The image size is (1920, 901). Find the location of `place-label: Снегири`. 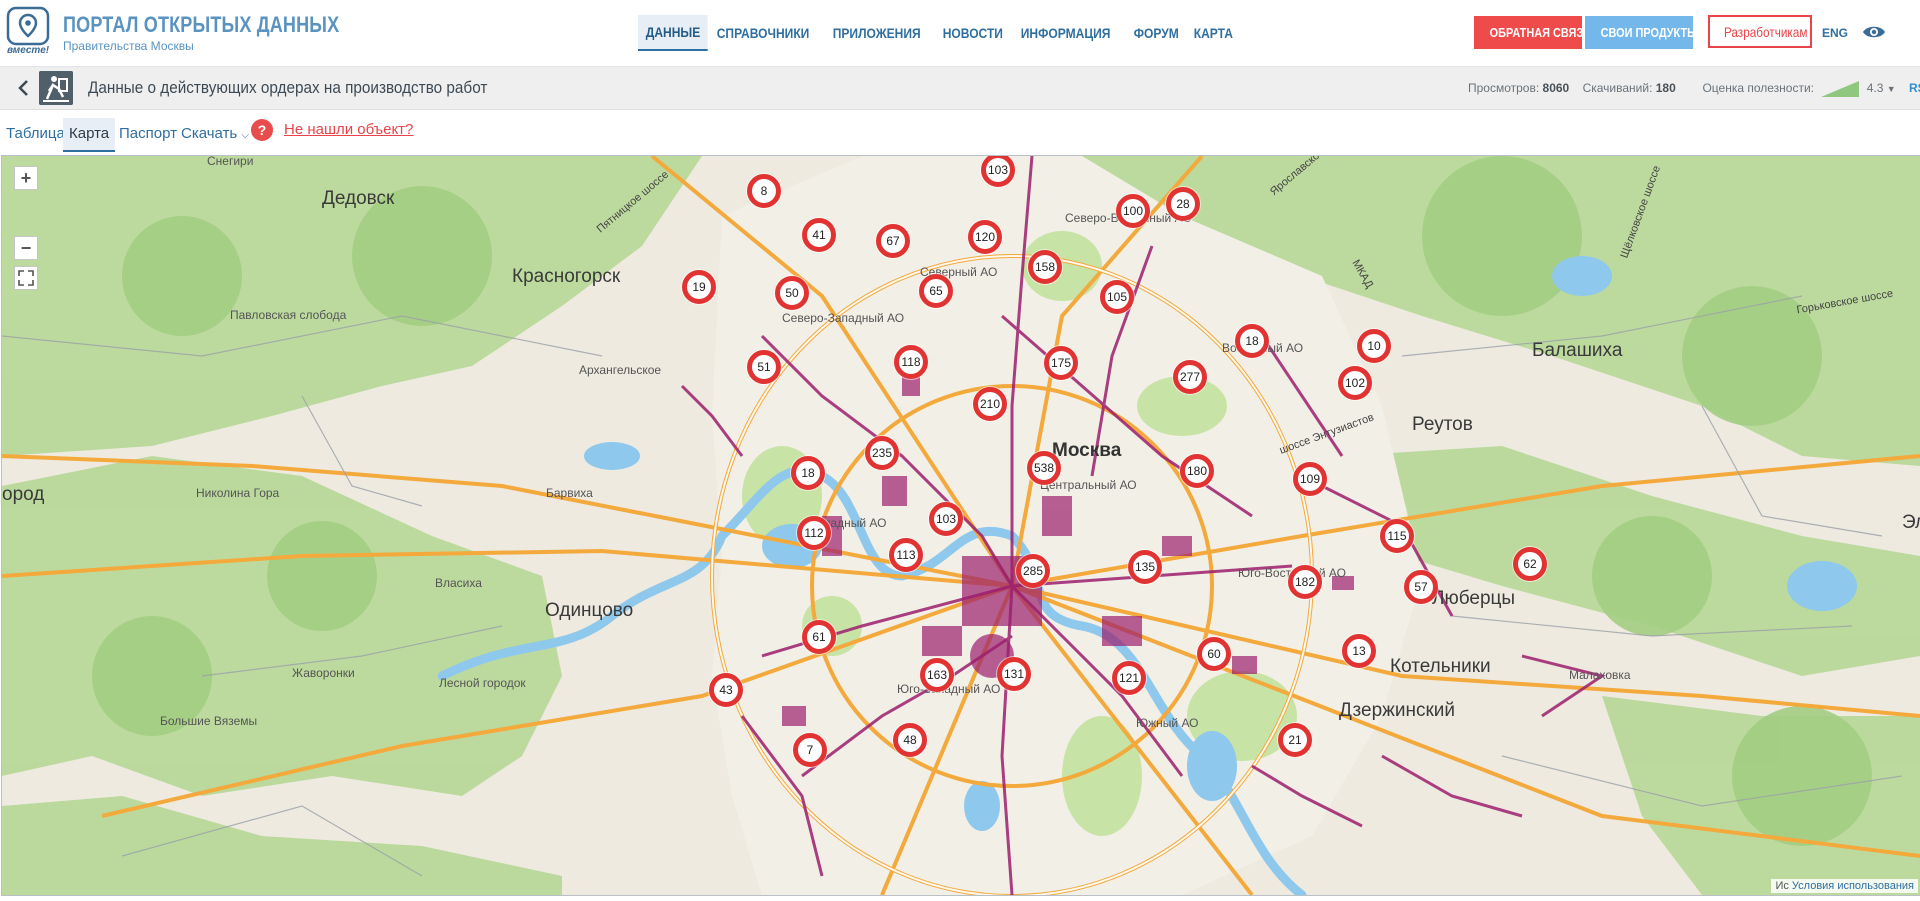

place-label: Снегири is located at coordinates (230, 161).